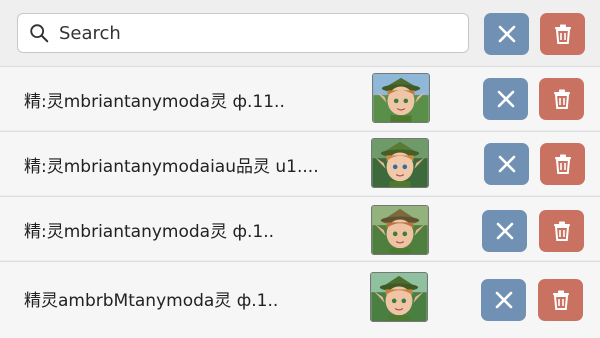 Image resolution: width=600 pixels, height=338 pixels. Describe the element at coordinates (154, 102) in the screenshot. I see `item-label: 精:灵mbriantanymoda灵 ф.11..` at that location.